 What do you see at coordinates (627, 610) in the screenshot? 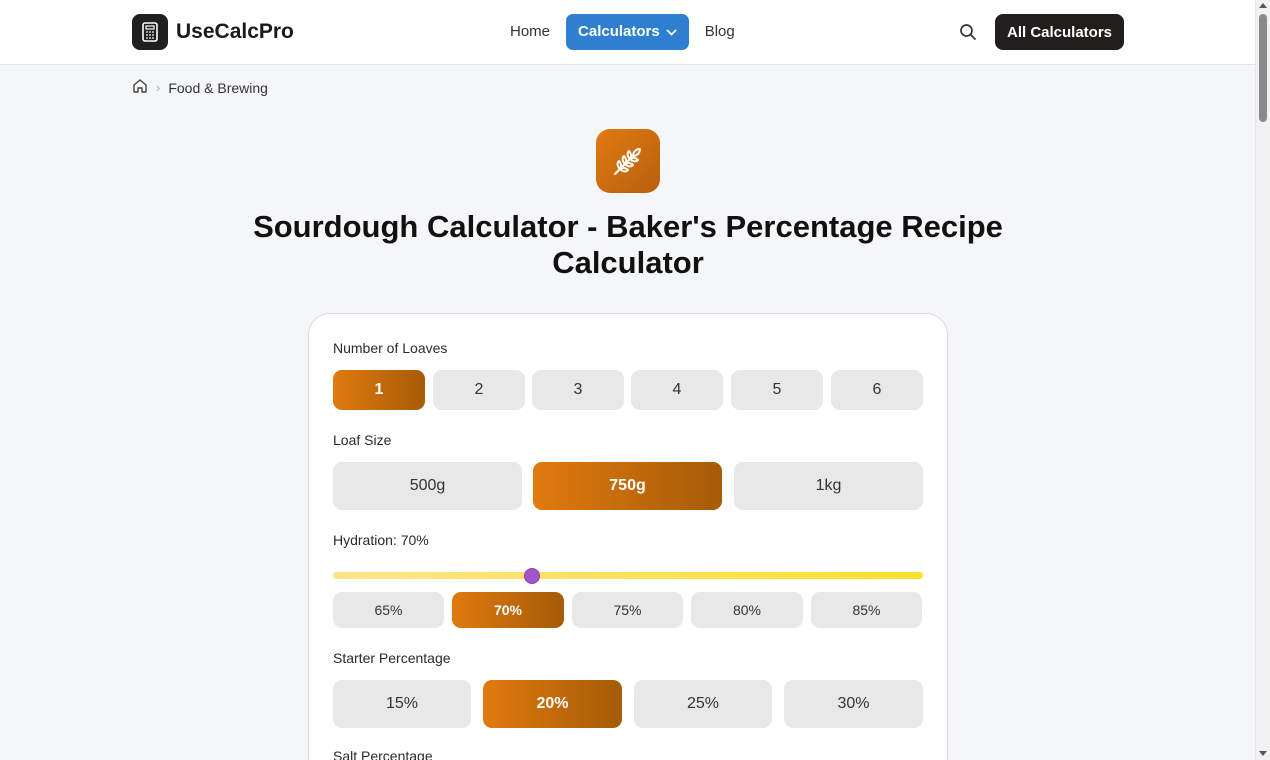
I see `hydration-preset-75: 75%` at bounding box center [627, 610].